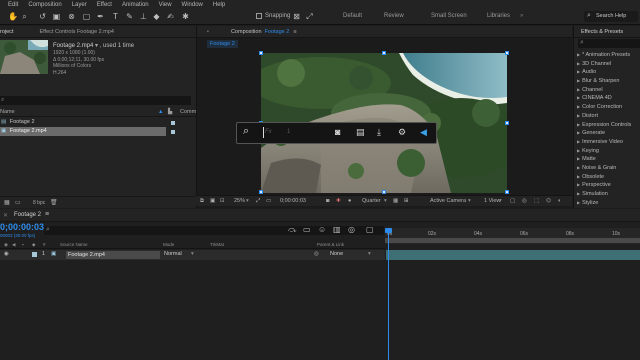  I want to click on interpret-footage-icon: ▦, so click(7, 202).